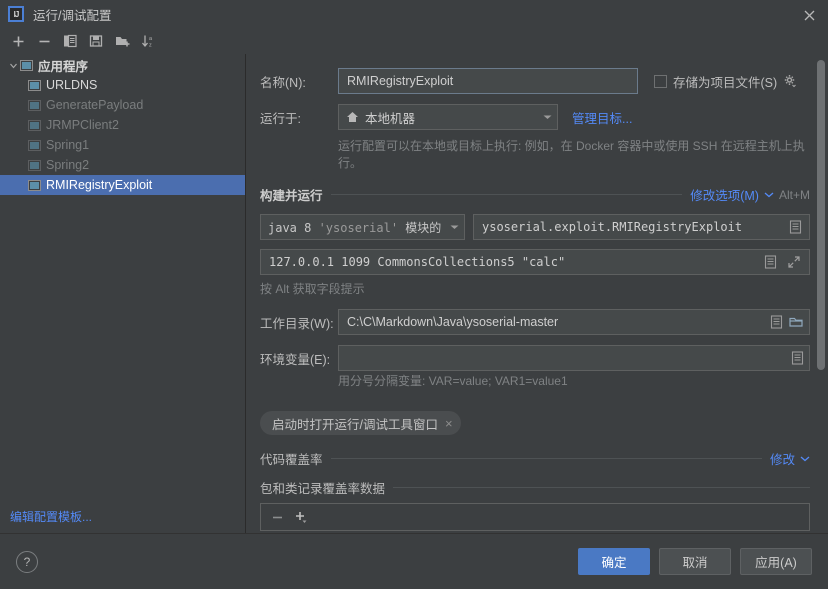  I want to click on ok-button: 确定, so click(614, 561).